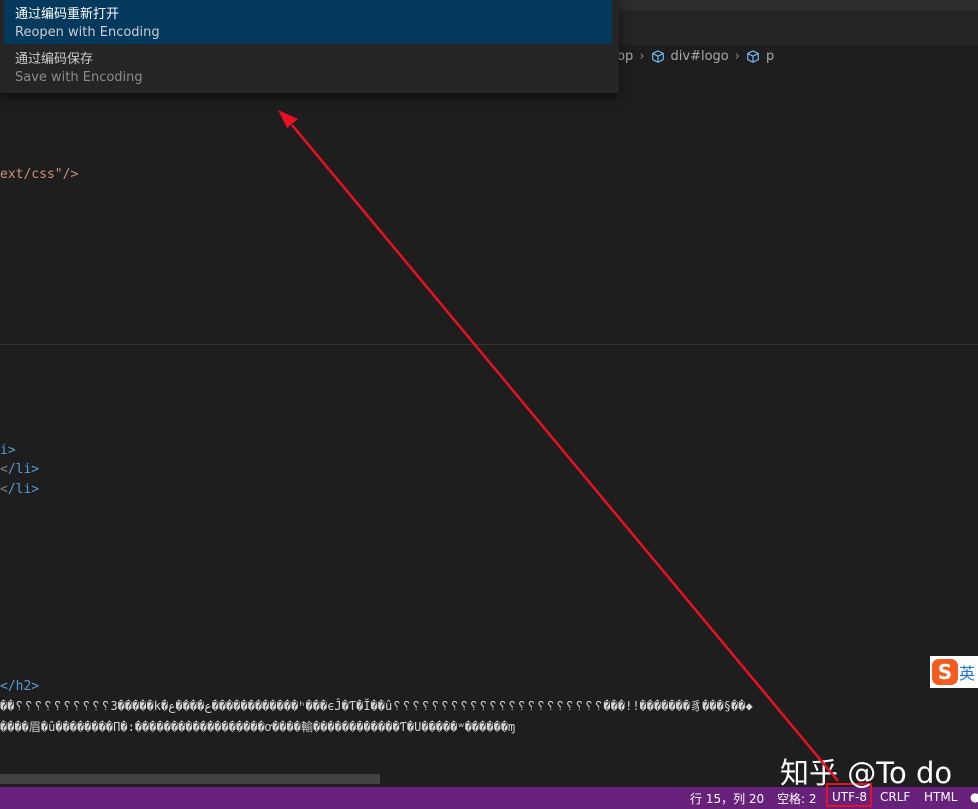 The height and width of the screenshot is (809, 978). I want to click on sogou-ime-icon: S 英, so click(954, 672).